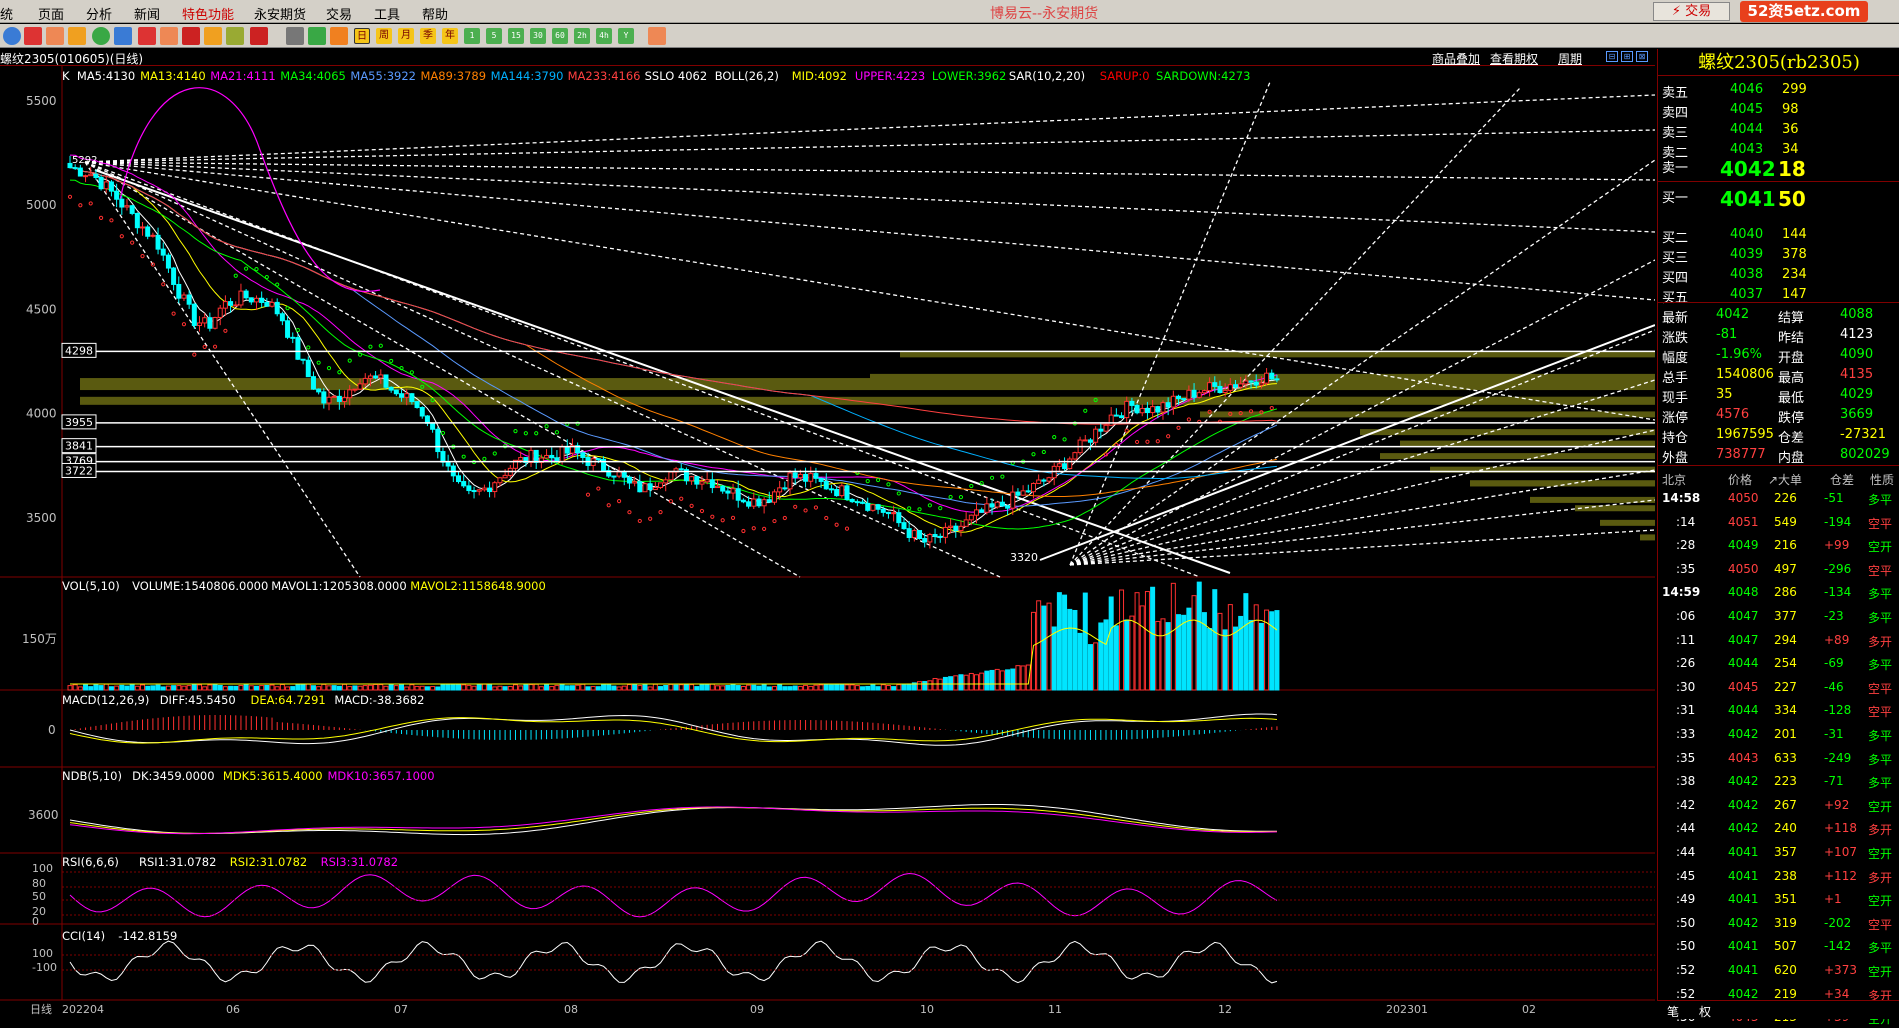  Describe the element at coordinates (280, 13) in the screenshot. I see `menu-yongan: 永安期货` at that location.